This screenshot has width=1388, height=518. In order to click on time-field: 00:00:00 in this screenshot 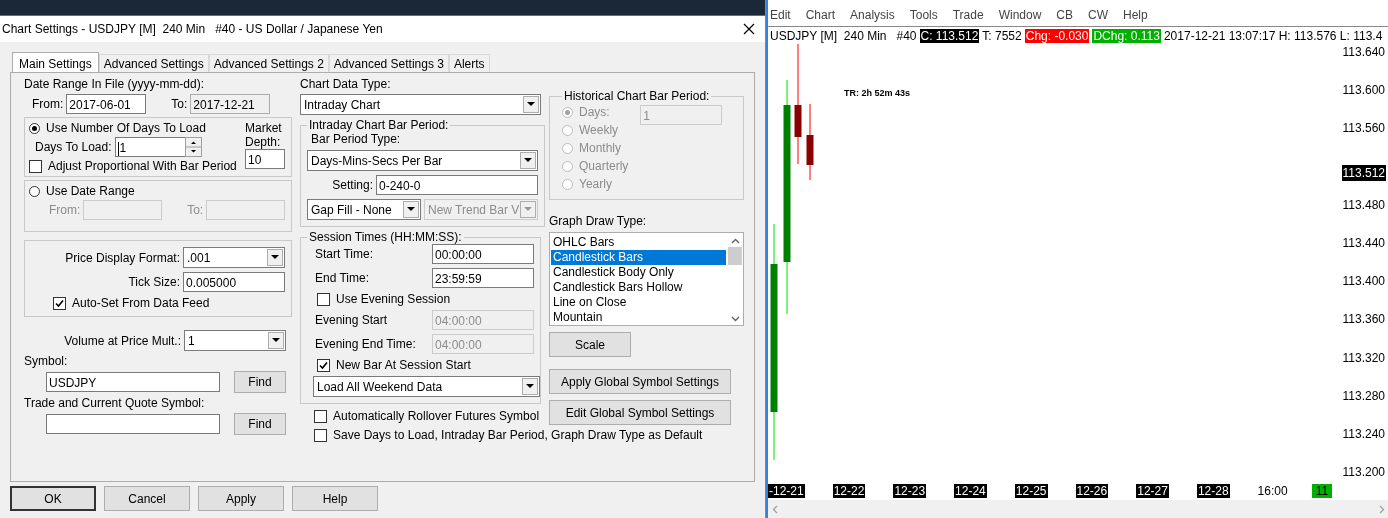, I will do `click(483, 254)`.